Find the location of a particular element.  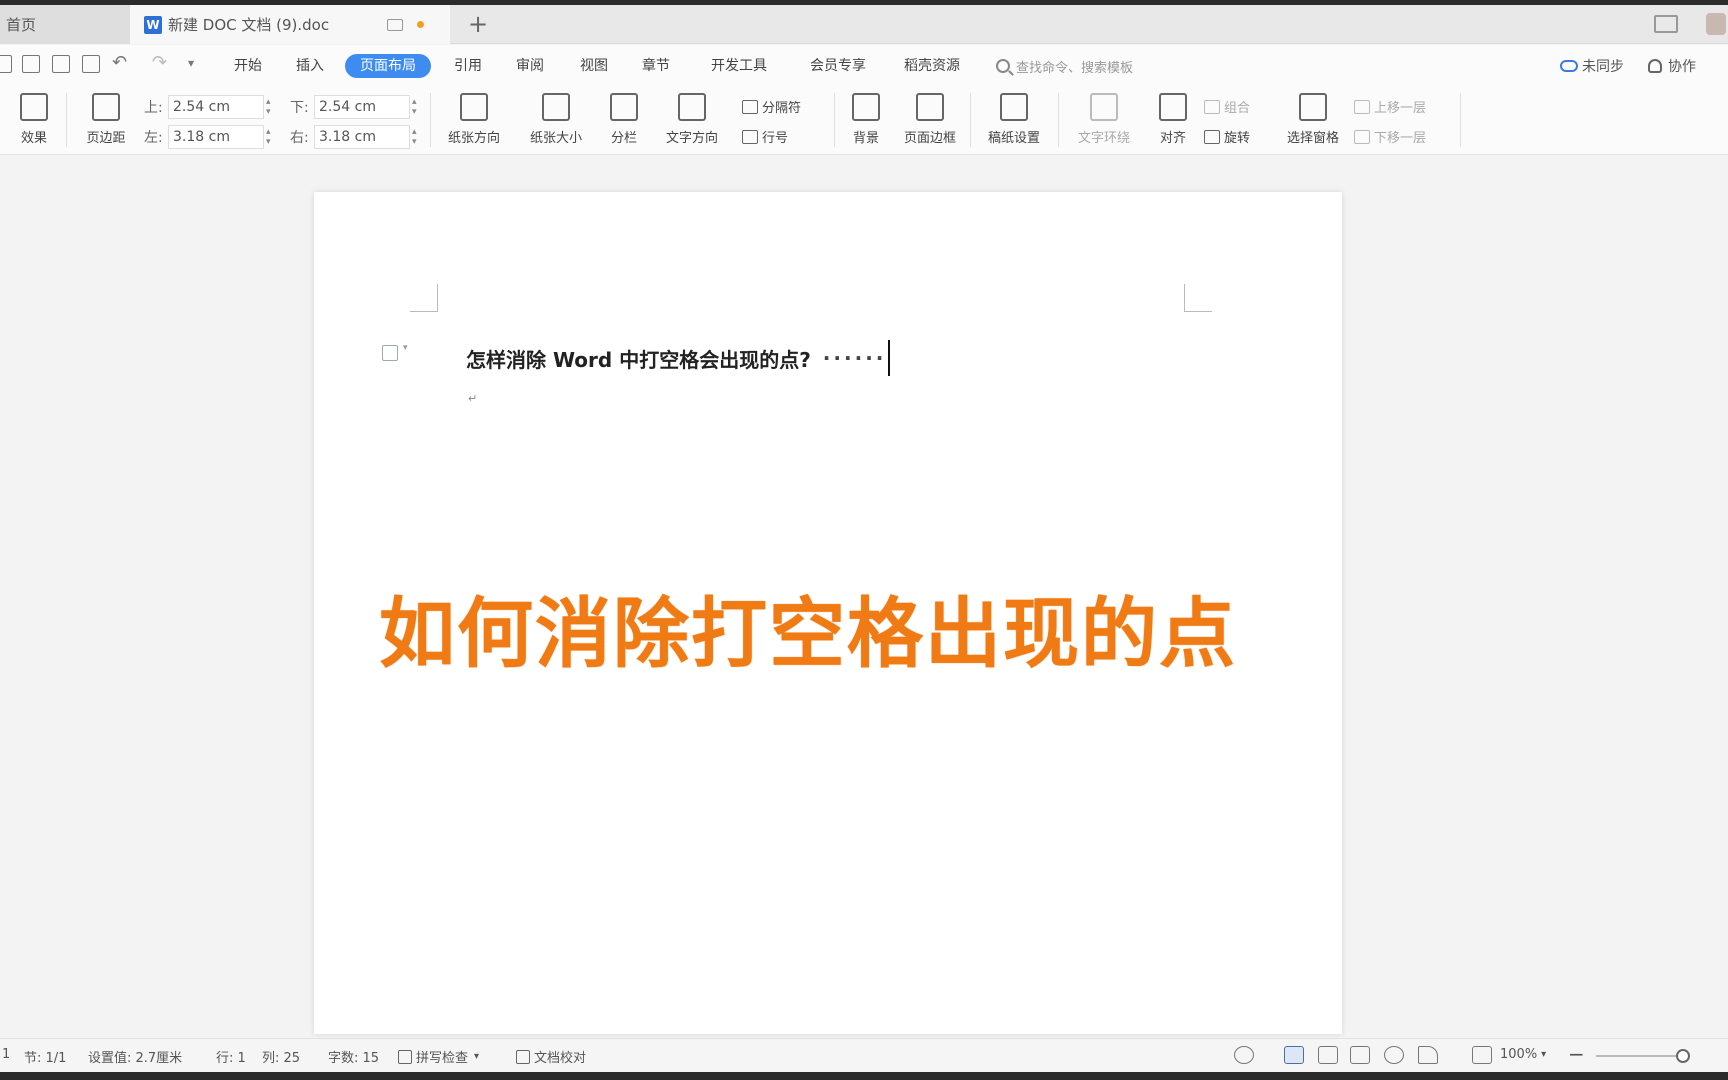

zoom-level: 100% ▾ is located at coordinates (1523, 1054).